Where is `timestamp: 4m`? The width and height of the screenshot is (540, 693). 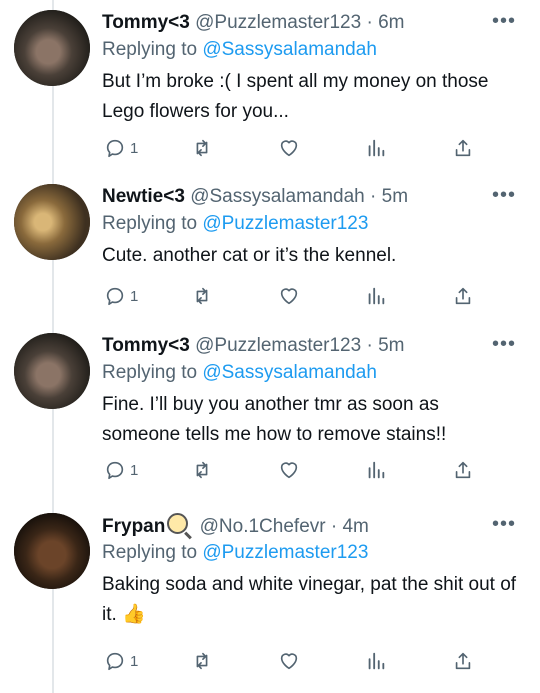
timestamp: 4m is located at coordinates (355, 526).